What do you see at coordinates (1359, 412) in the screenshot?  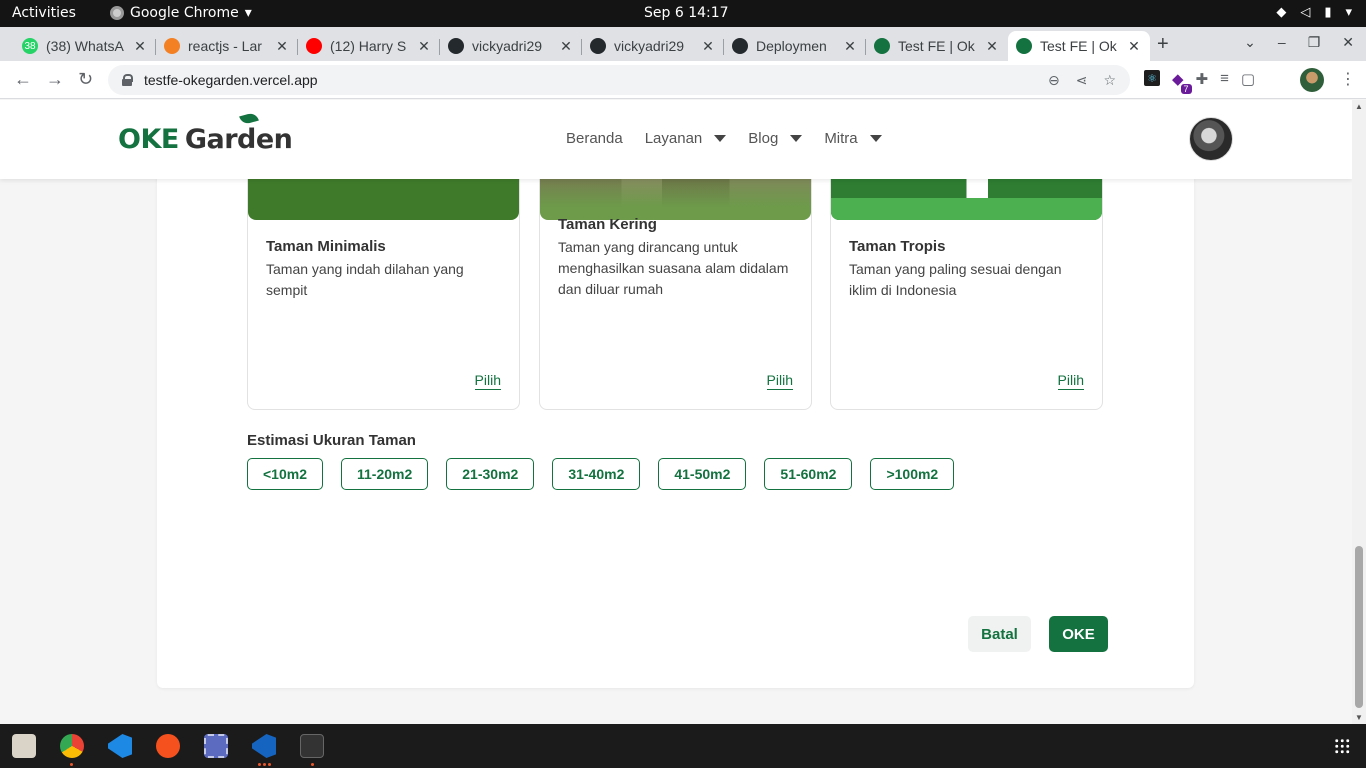 I see `page-scrollbar: ▲ ▼` at bounding box center [1359, 412].